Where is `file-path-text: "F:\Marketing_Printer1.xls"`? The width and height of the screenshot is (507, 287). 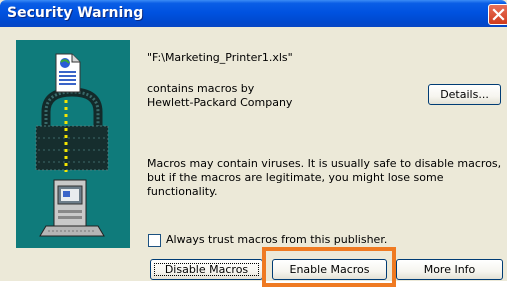 file-path-text: "F:\Marketing_Printer1.xls" is located at coordinates (220, 57).